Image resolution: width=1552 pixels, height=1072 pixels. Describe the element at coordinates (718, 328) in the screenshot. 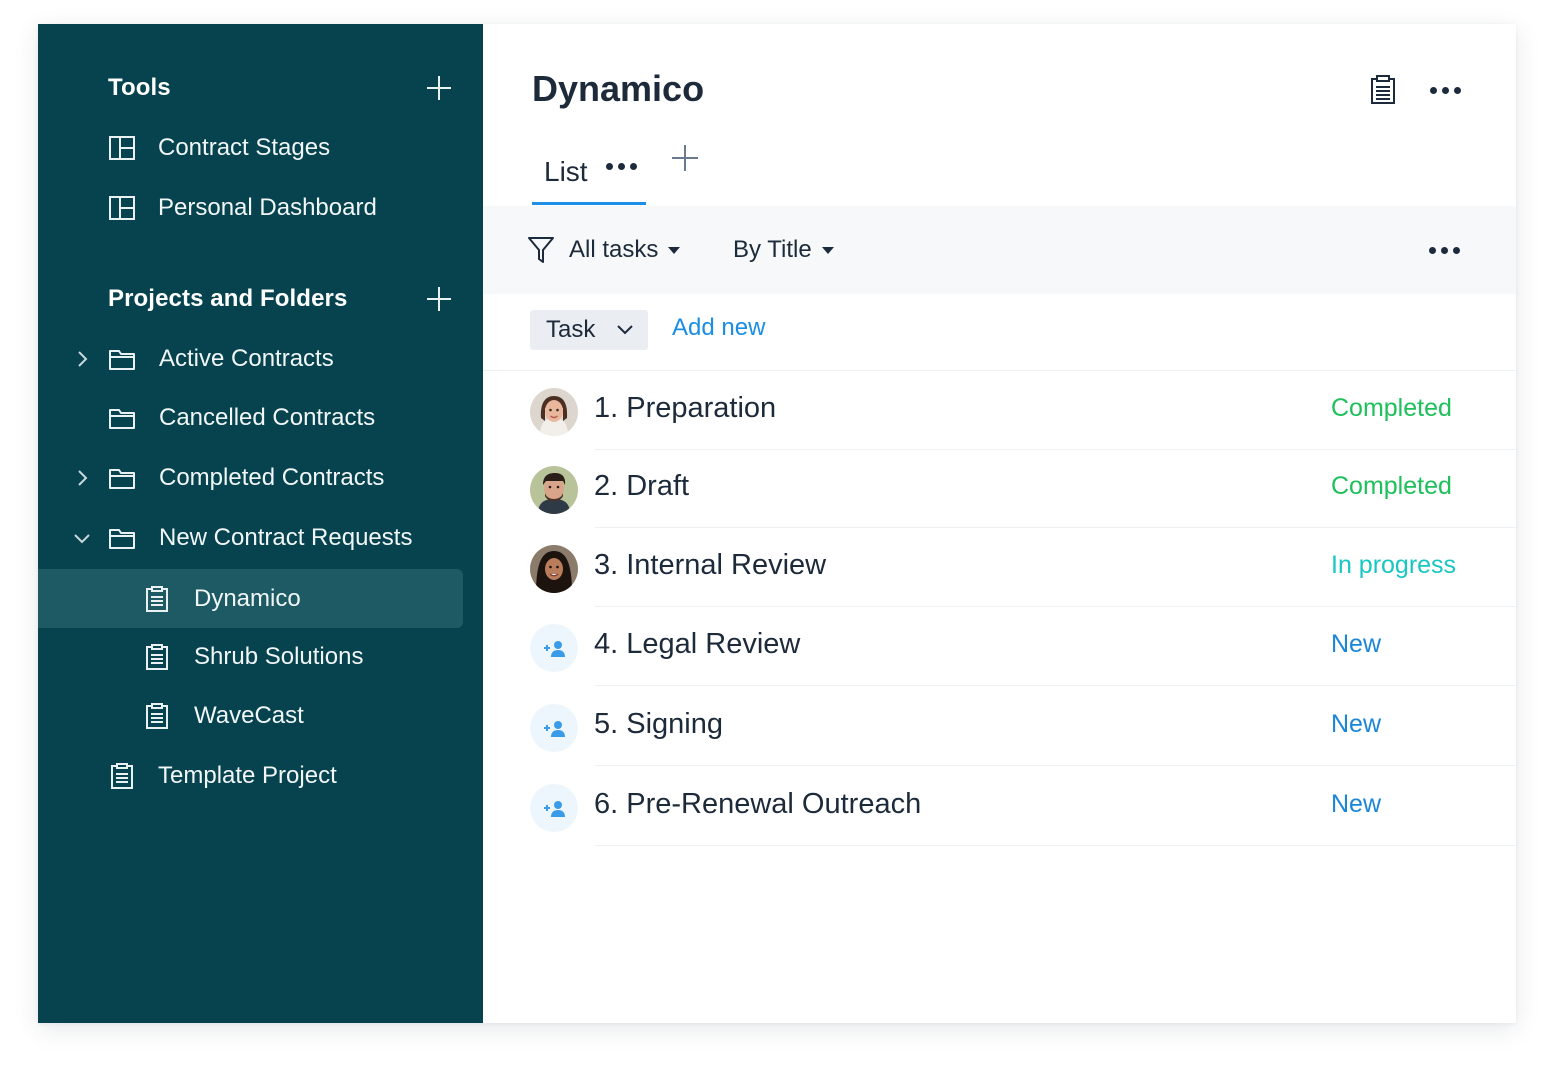

I see `add-new-task-link: Add new` at that location.